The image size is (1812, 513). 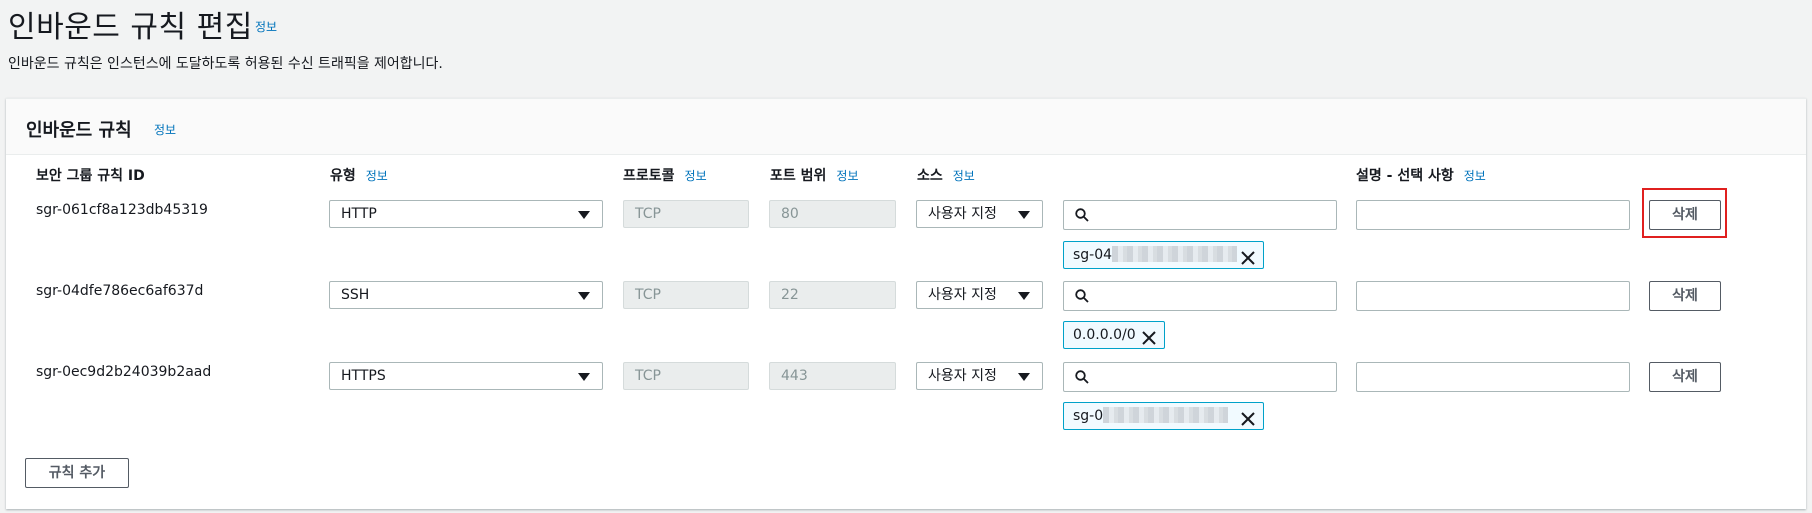 What do you see at coordinates (90, 176) in the screenshot?
I see `column-header-rule-id: 보안 그룹 규칙 ID` at bounding box center [90, 176].